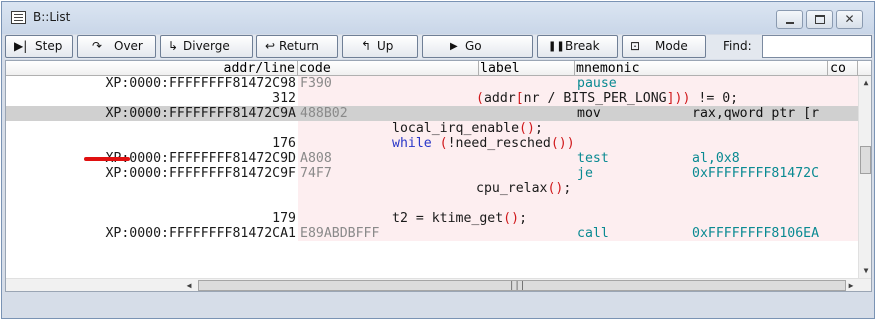  Describe the element at coordinates (865, 160) in the screenshot. I see `vertical-scroll-thumb` at that location.